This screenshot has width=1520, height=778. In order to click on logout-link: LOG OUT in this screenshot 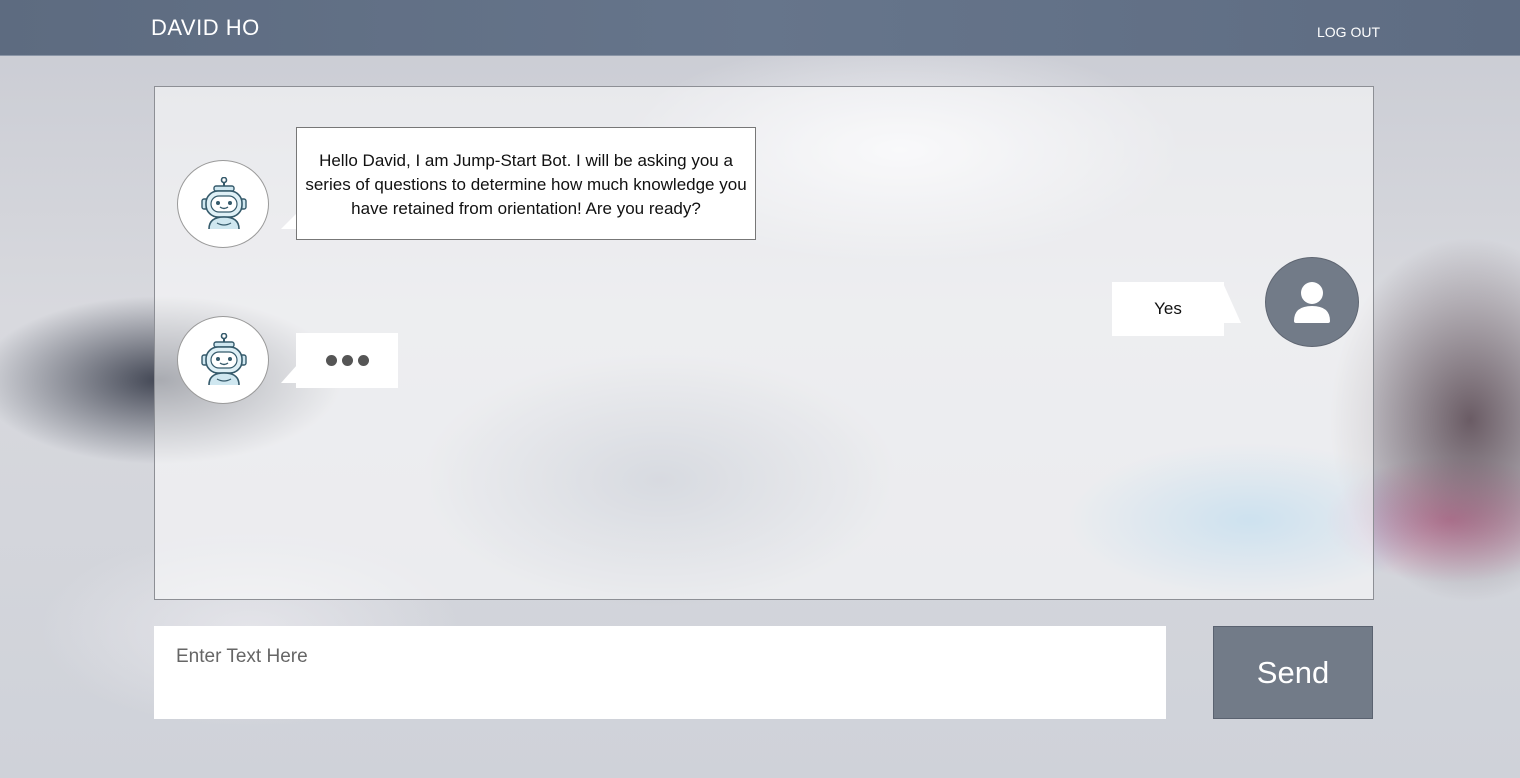, I will do `click(1348, 32)`.